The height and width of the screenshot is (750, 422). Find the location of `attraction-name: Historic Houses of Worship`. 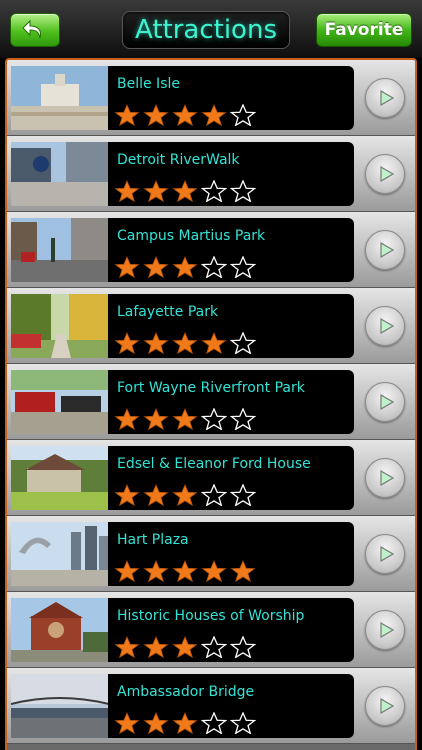

attraction-name: Historic Houses of Worship is located at coordinates (211, 616).